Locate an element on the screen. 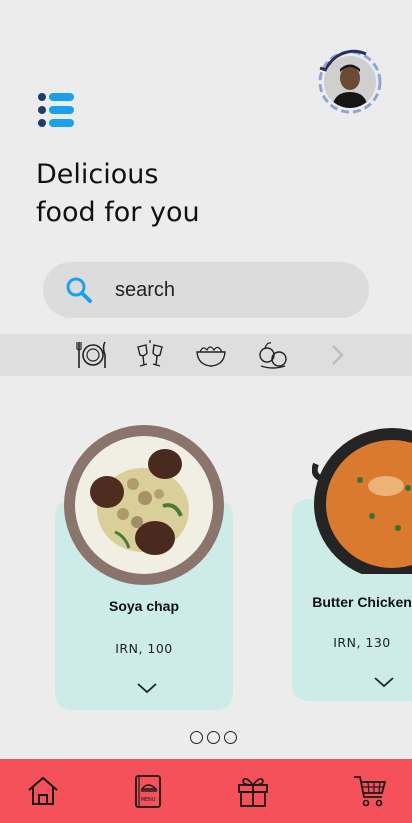 This screenshot has height=823, width=412. shopping-cart-icon is located at coordinates (370, 791).